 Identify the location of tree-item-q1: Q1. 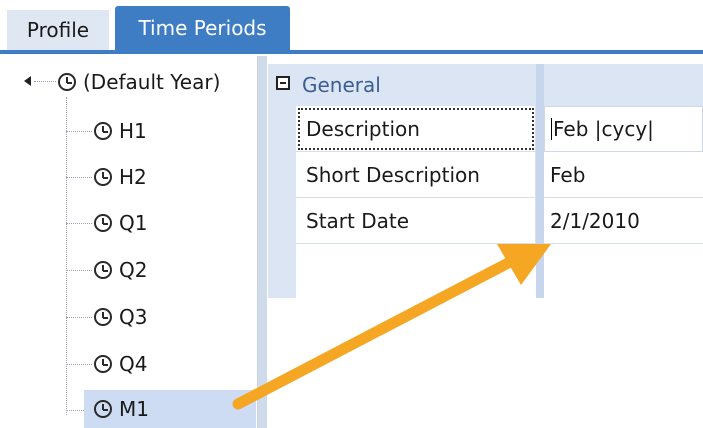
(120, 223).